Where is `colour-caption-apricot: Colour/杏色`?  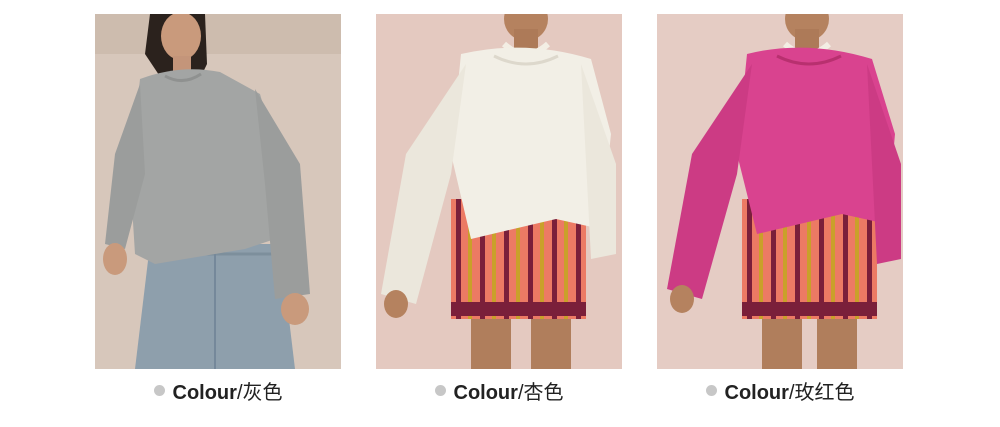 colour-caption-apricot: Colour/杏色 is located at coordinates (499, 390).